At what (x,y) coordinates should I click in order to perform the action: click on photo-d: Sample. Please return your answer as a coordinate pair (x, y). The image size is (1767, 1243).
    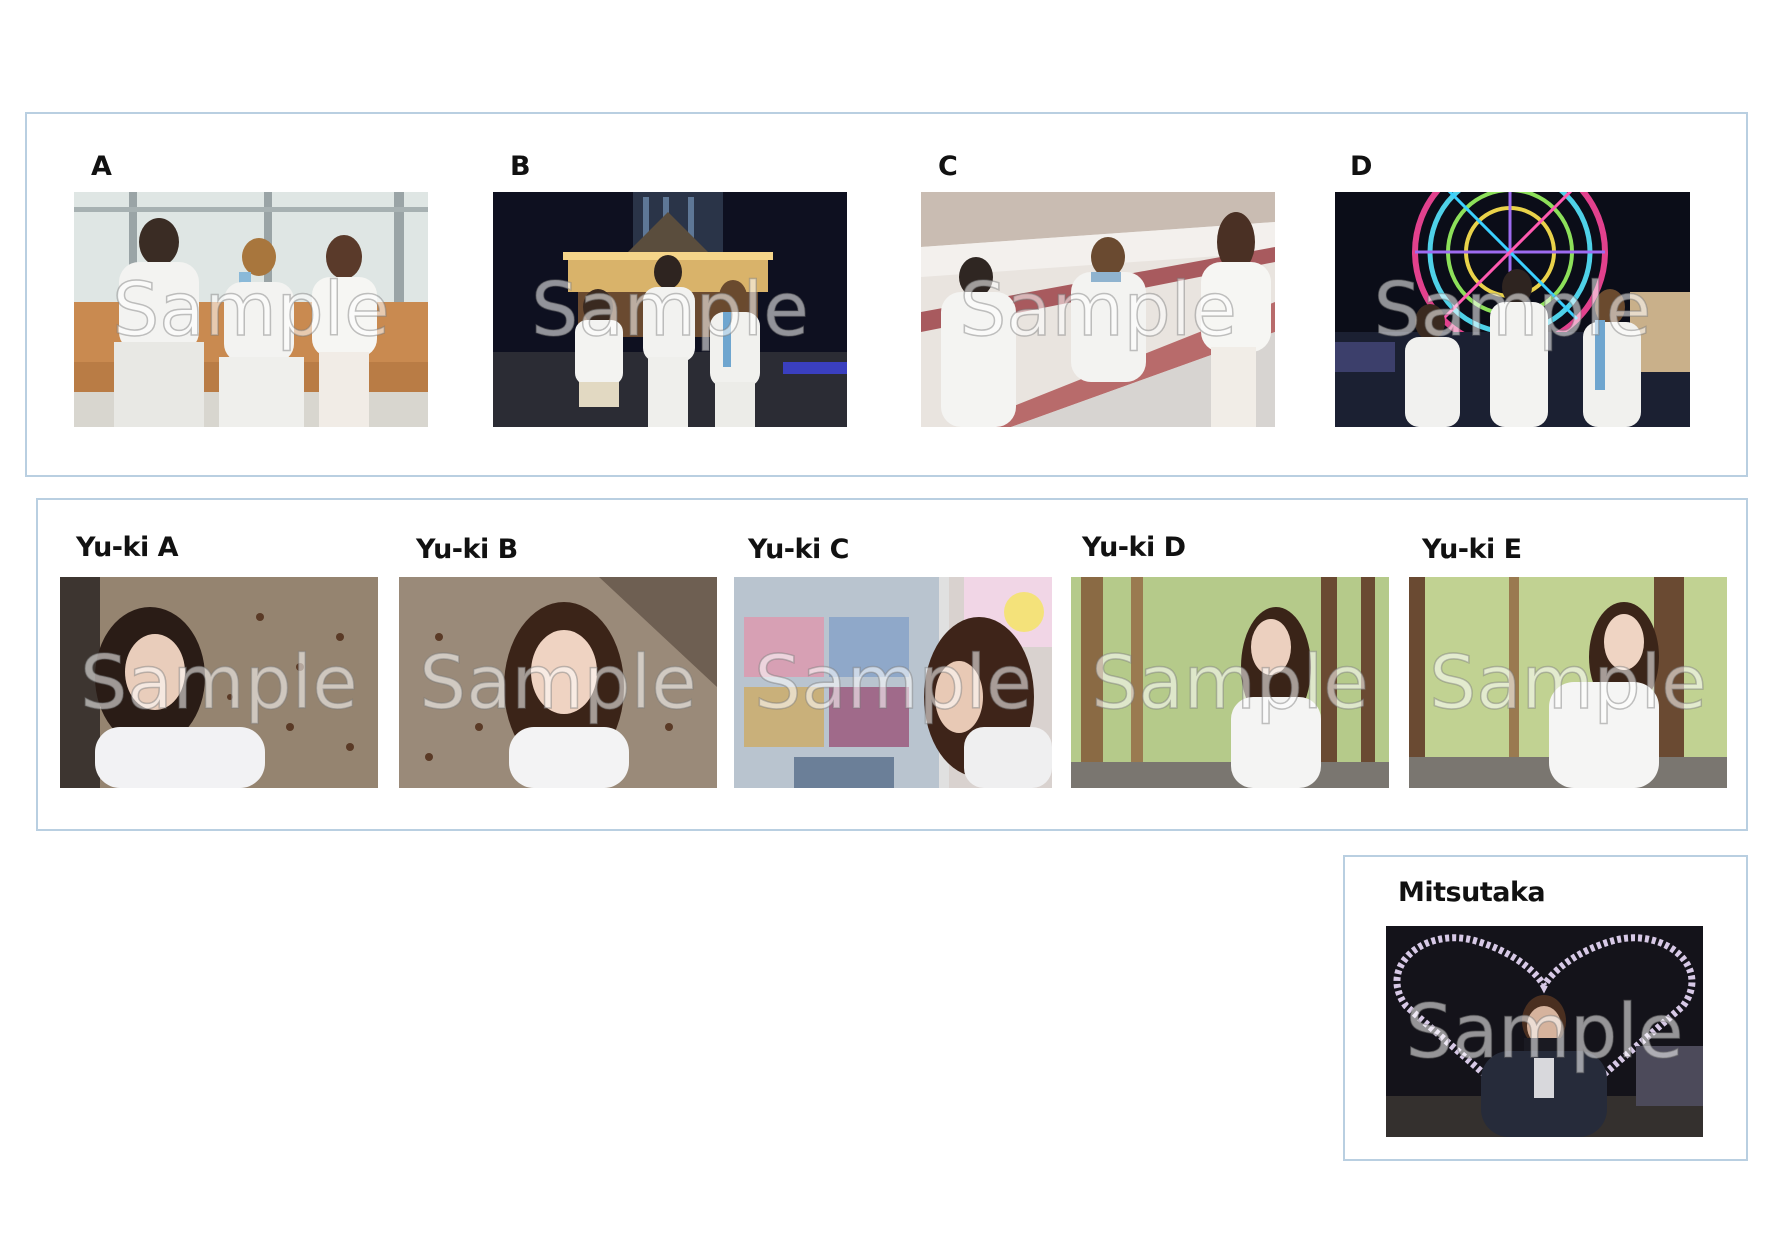
    Looking at the image, I should click on (1512, 309).